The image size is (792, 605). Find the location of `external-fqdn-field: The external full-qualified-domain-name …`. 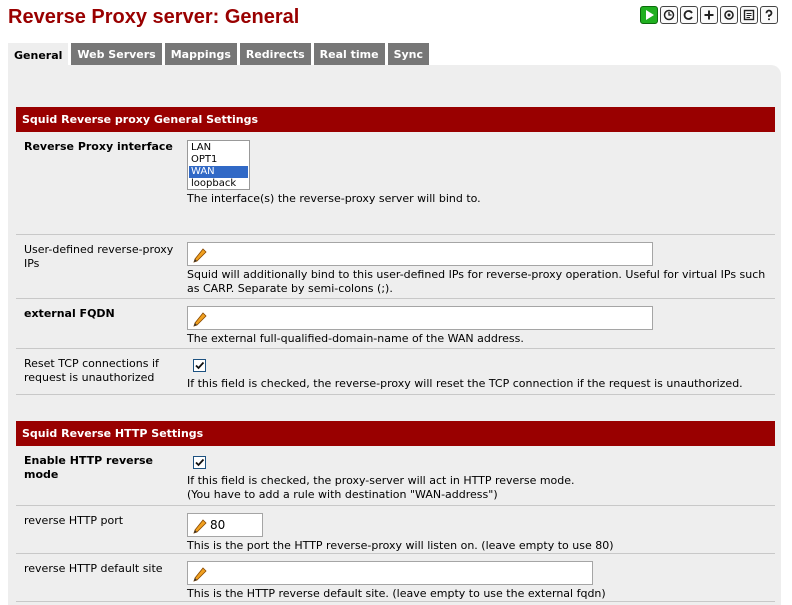

external-fqdn-field: The external full-qualified-domain-name … is located at coordinates (480, 323).